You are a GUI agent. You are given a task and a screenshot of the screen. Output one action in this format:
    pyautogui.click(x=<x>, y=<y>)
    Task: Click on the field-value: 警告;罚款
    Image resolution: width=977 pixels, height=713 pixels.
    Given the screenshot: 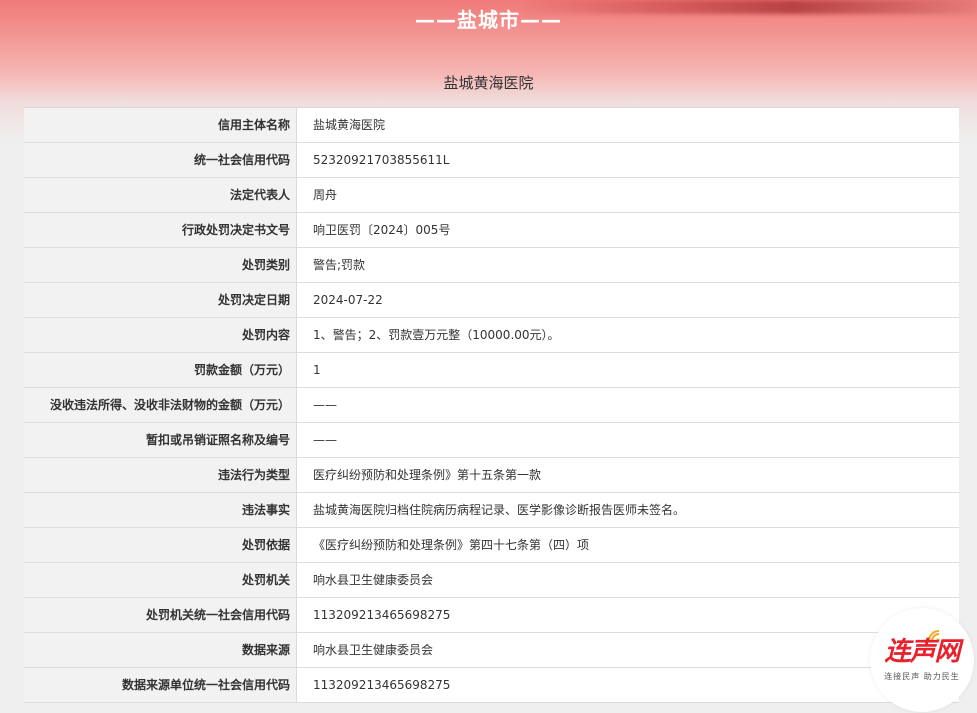 What is the action you would take?
    pyautogui.click(x=339, y=265)
    